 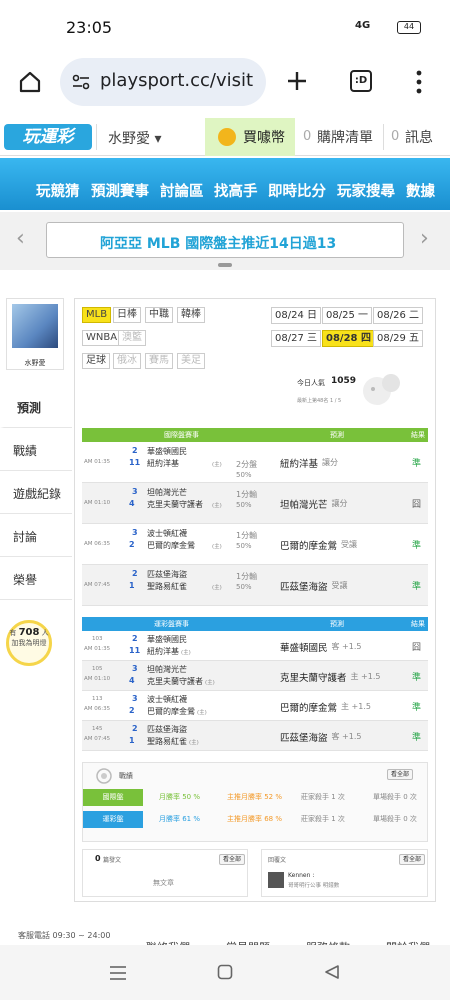 What do you see at coordinates (304, 505) in the screenshot?
I see `pick-team: 坦帕灣光芒` at bounding box center [304, 505].